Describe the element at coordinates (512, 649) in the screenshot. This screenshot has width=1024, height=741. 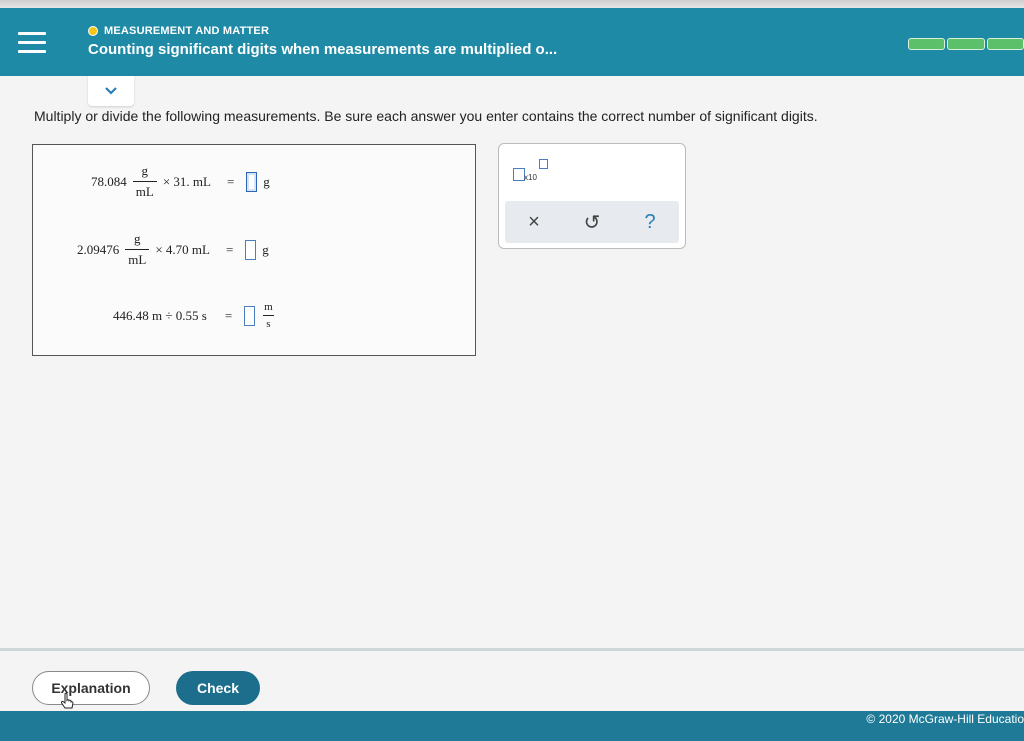
I see `footer-divider` at that location.